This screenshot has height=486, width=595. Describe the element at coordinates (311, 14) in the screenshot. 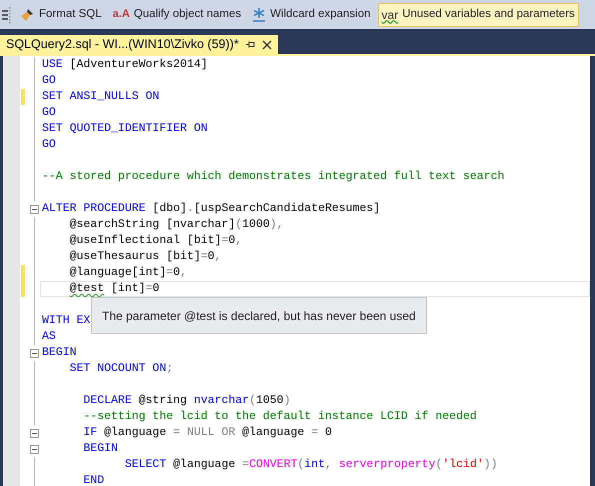

I see `toolbar-button: Wildcard expansion` at that location.